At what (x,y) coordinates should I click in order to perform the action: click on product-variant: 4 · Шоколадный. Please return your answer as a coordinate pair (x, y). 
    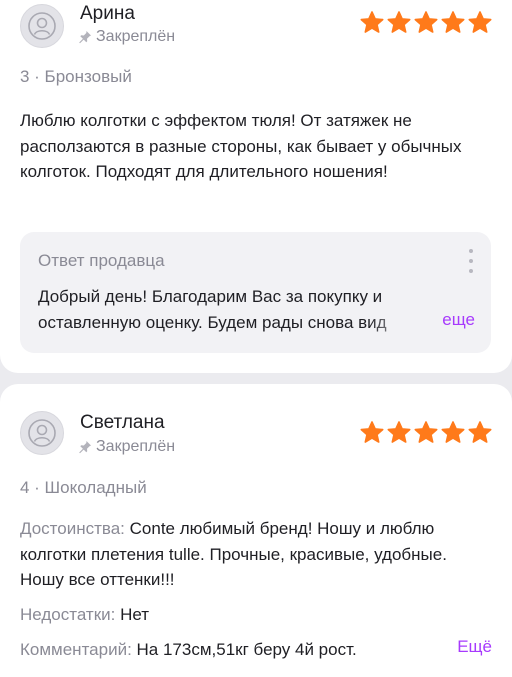
    Looking at the image, I should click on (83, 487).